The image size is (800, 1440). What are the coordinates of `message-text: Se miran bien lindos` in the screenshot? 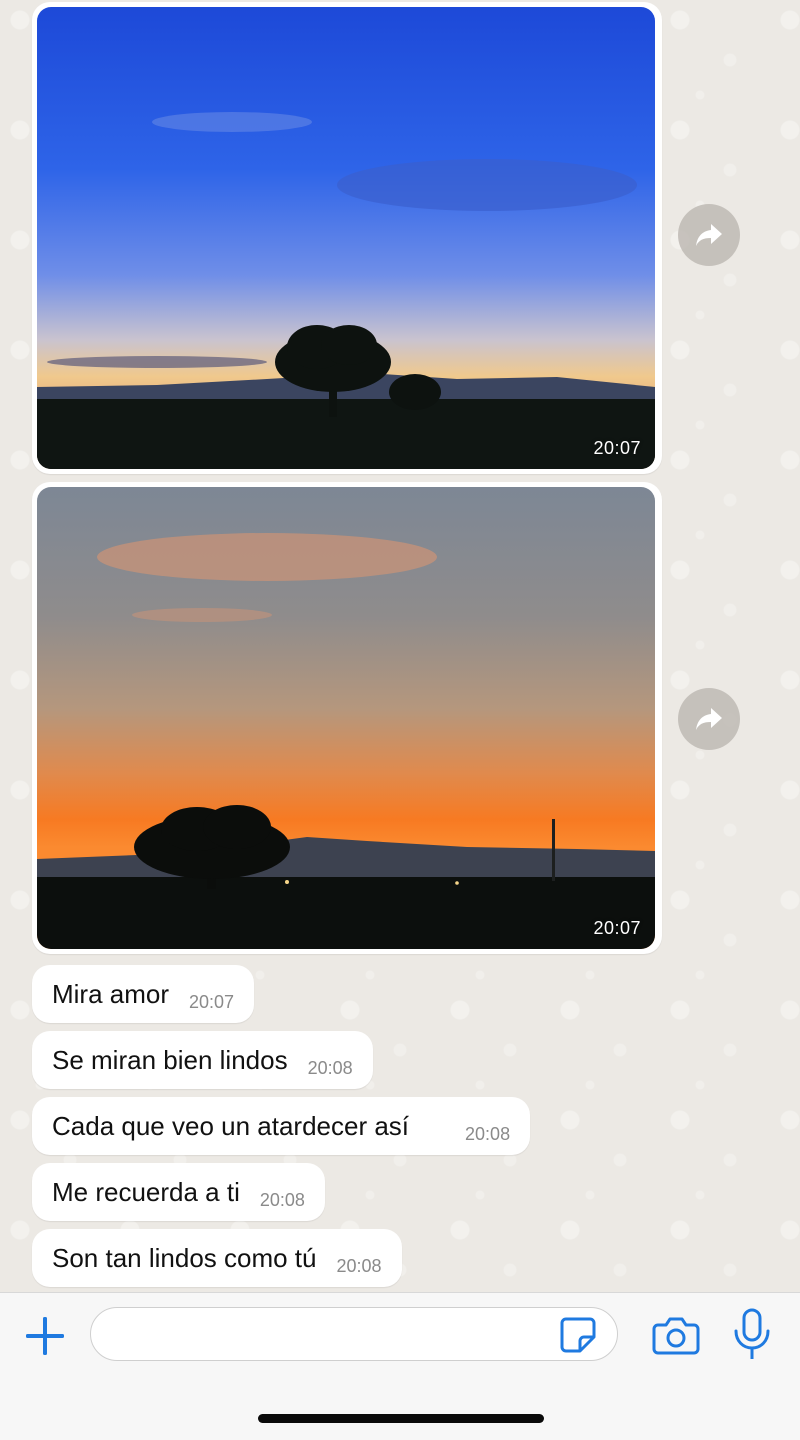 It's located at (170, 1059).